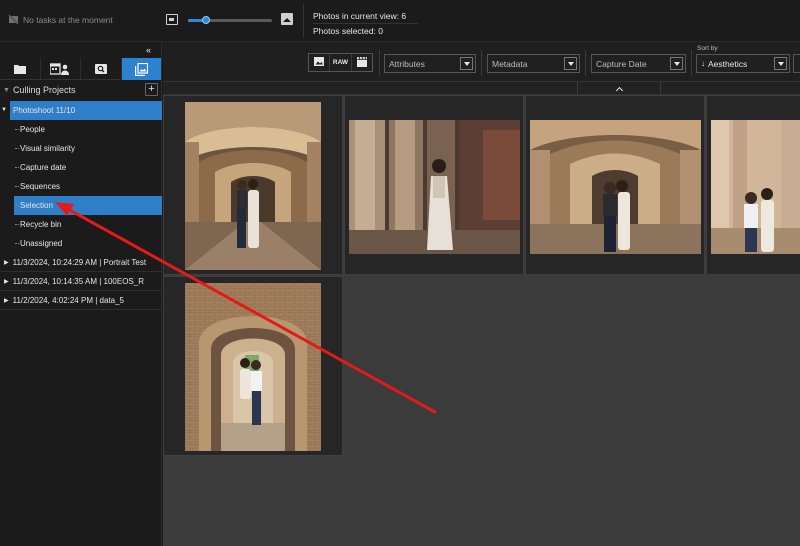 The image size is (800, 546). I want to click on culling-projects-header: ▼ Culling Projects +, so click(81, 90).